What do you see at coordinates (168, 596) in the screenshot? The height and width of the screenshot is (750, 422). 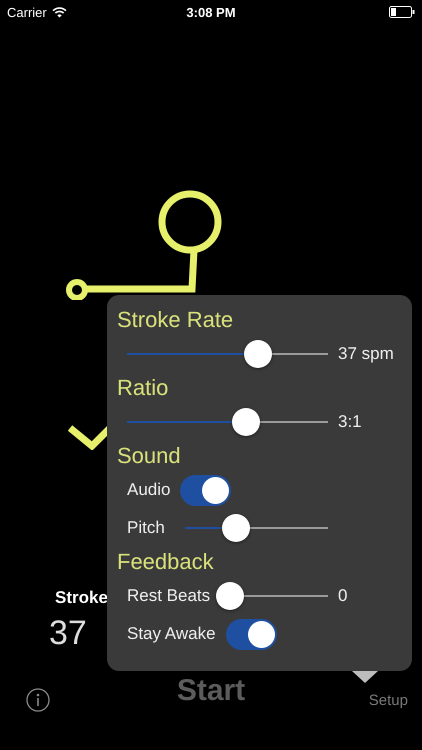 I see `setting-label: Rest Beats` at bounding box center [168, 596].